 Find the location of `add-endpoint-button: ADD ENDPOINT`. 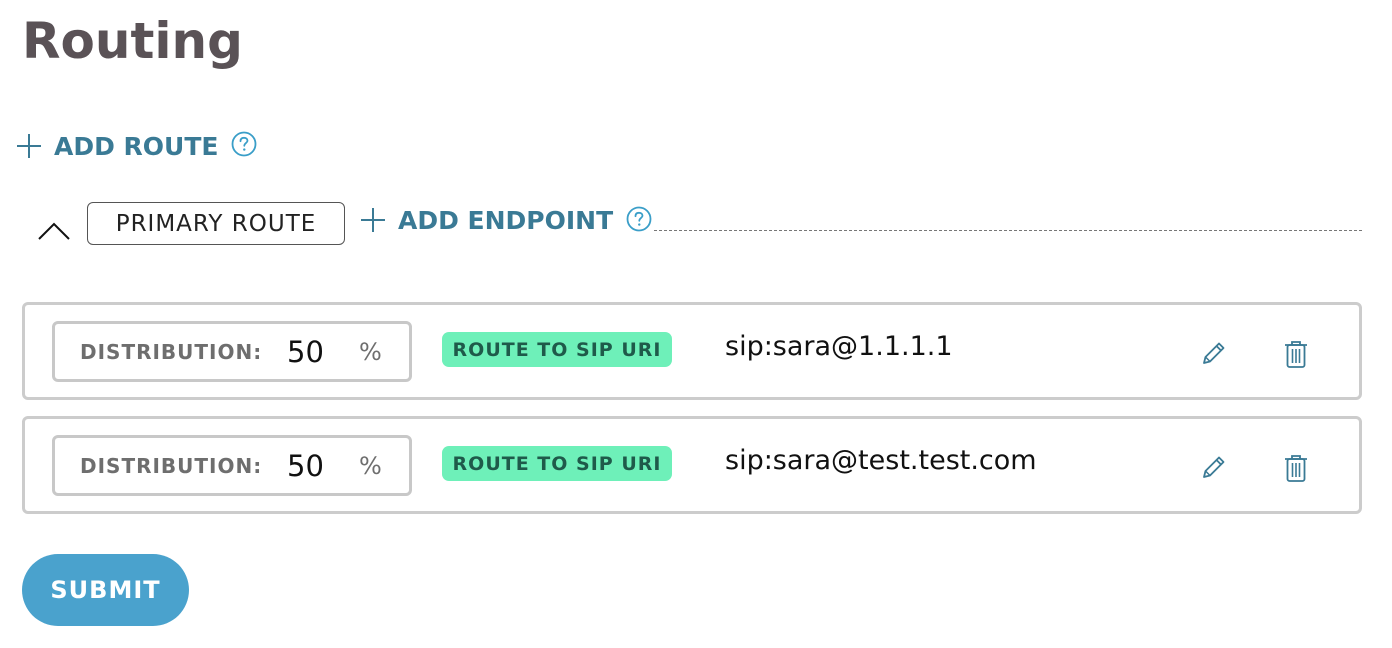

add-endpoint-button: ADD ENDPOINT is located at coordinates (486, 220).